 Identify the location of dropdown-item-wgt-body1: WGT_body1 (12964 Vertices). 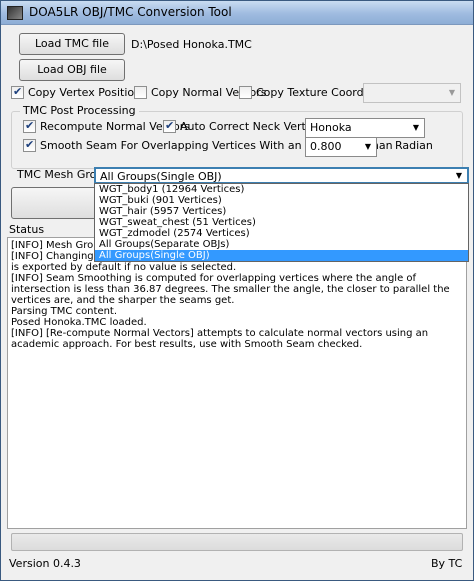
(281, 189).